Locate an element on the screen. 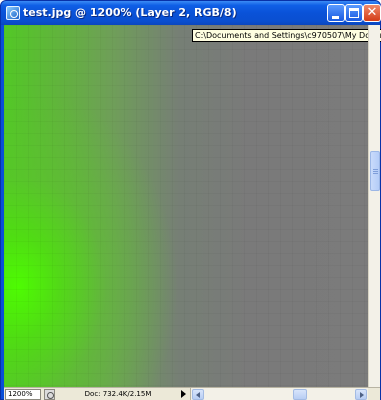  close-icon: ✕ is located at coordinates (372, 12).